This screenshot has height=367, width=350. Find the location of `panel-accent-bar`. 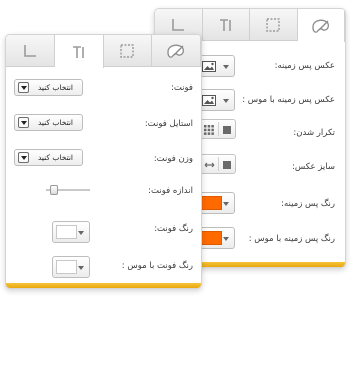

panel-accent-bar is located at coordinates (103, 285).